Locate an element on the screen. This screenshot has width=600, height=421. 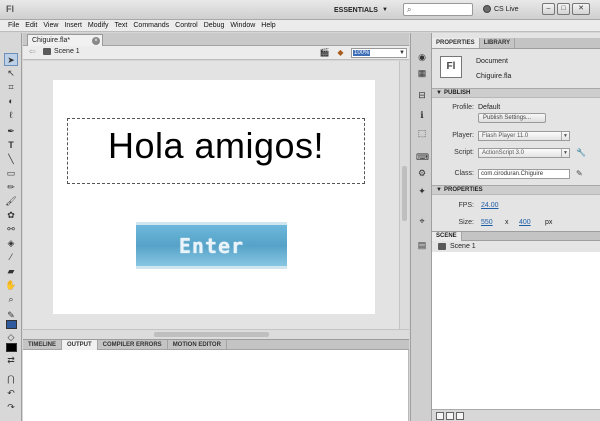
menu-edit: Edit is located at coordinates (34, 25).